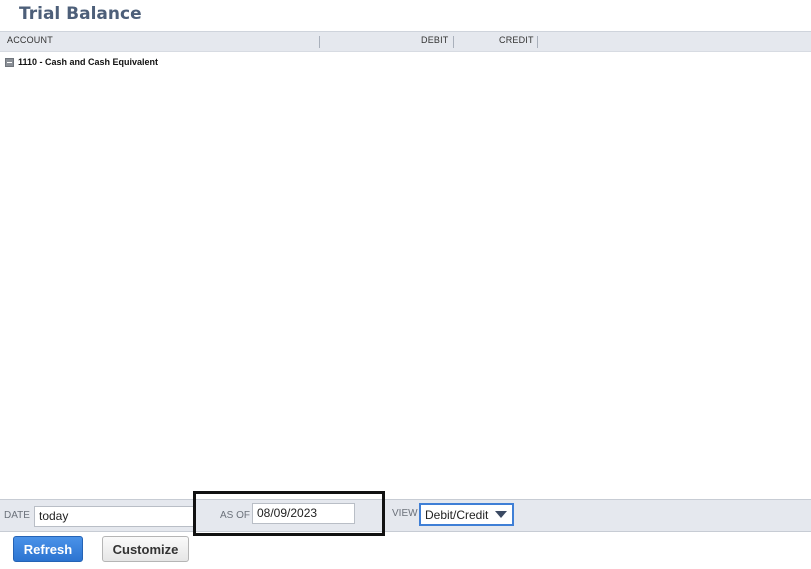  I want to click on column-header-debit: DEBIT, so click(435, 40).